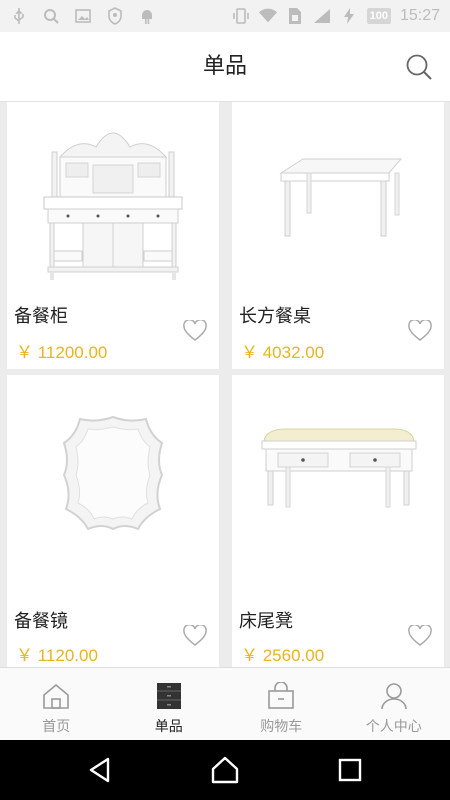 This screenshot has height=800, width=450. I want to click on bottom-tab-bar: 首页 单品 购物车 个人中心, so click(225, 703).